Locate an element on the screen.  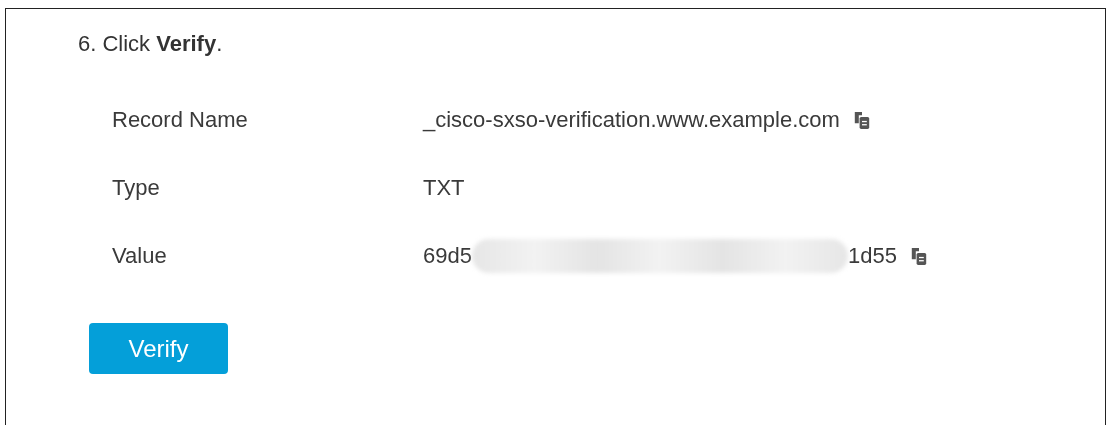
field-value-end: 1d55 is located at coordinates (872, 256).